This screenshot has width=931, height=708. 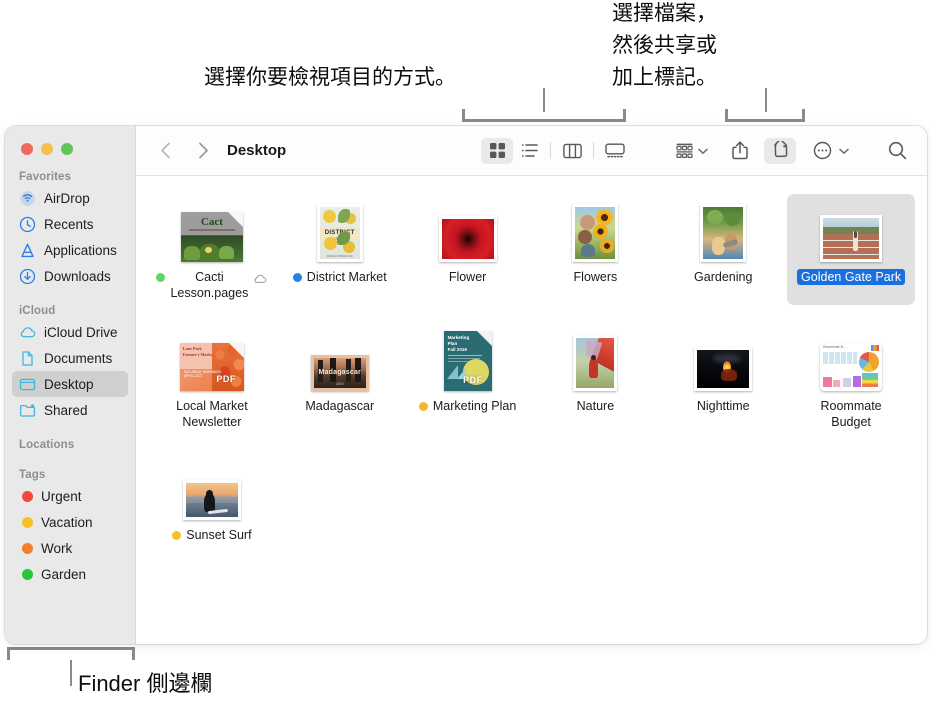 I want to click on file-label-row: Roommate Budget, so click(x=851, y=414).